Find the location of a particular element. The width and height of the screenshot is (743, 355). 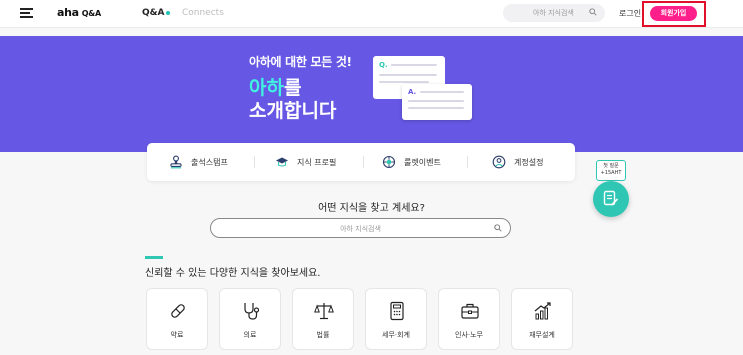

quick-item-label: 계정설정 is located at coordinates (529, 162).